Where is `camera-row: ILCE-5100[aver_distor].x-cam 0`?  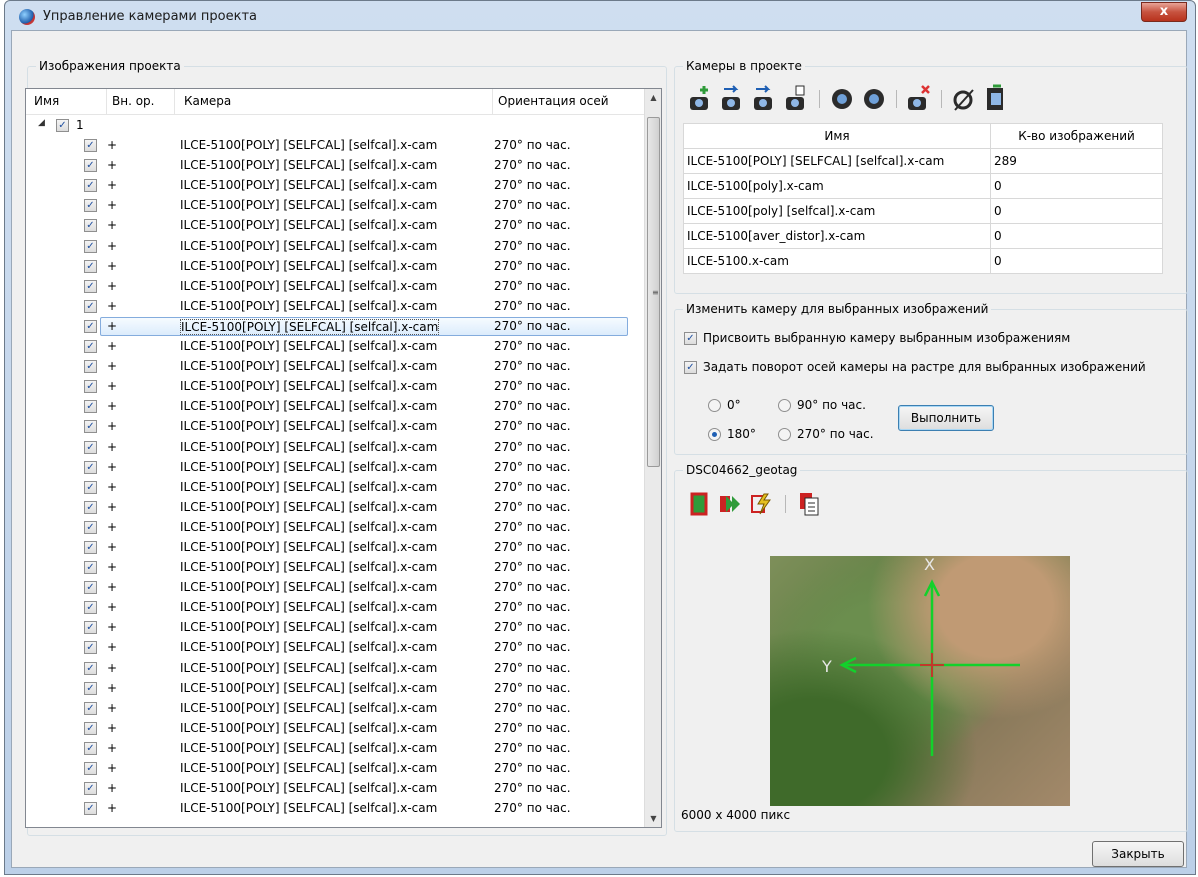 camera-row: ILCE-5100[aver_distor].x-cam 0 is located at coordinates (923, 236).